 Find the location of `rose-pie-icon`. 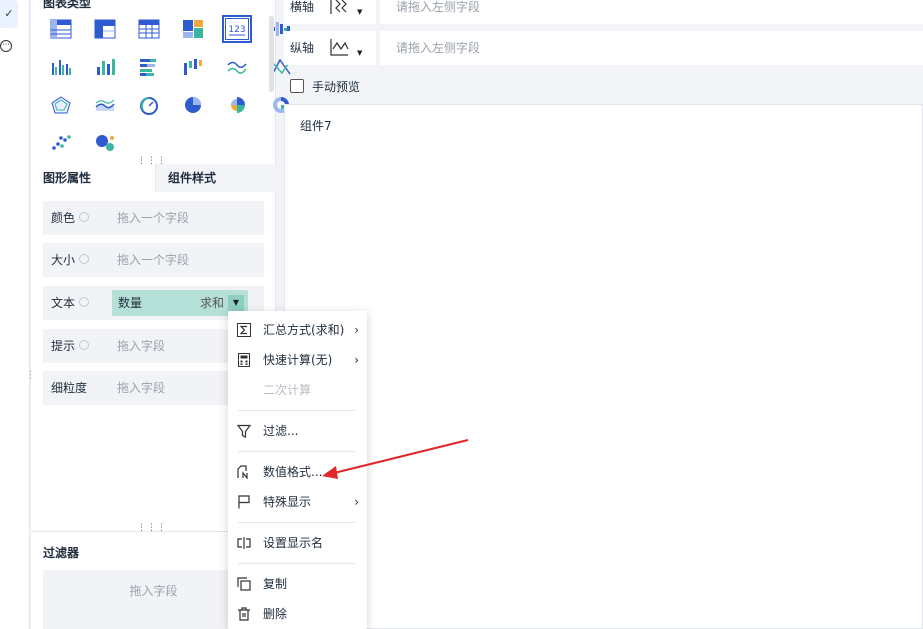

rose-pie-icon is located at coordinates (237, 105).